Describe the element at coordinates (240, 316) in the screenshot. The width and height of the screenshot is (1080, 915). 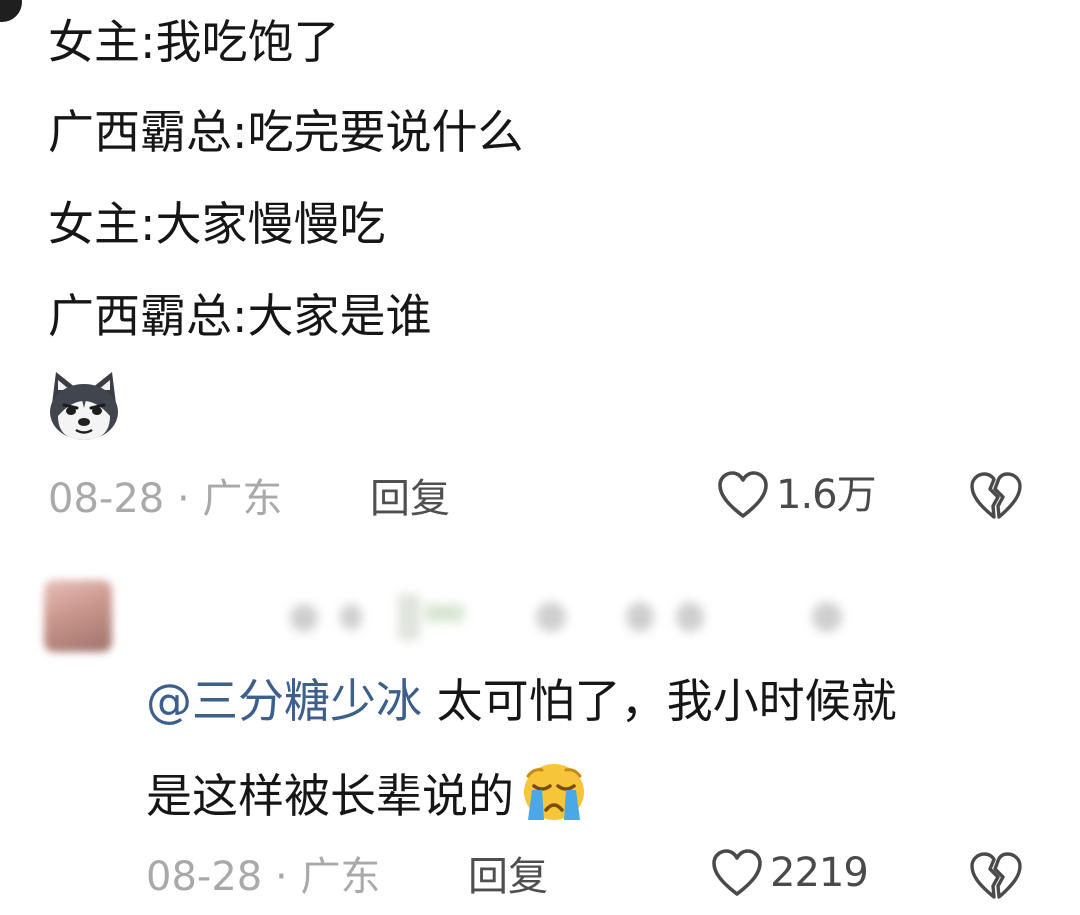
I see `comment-text-line: 广西霸总:大家是谁` at that location.